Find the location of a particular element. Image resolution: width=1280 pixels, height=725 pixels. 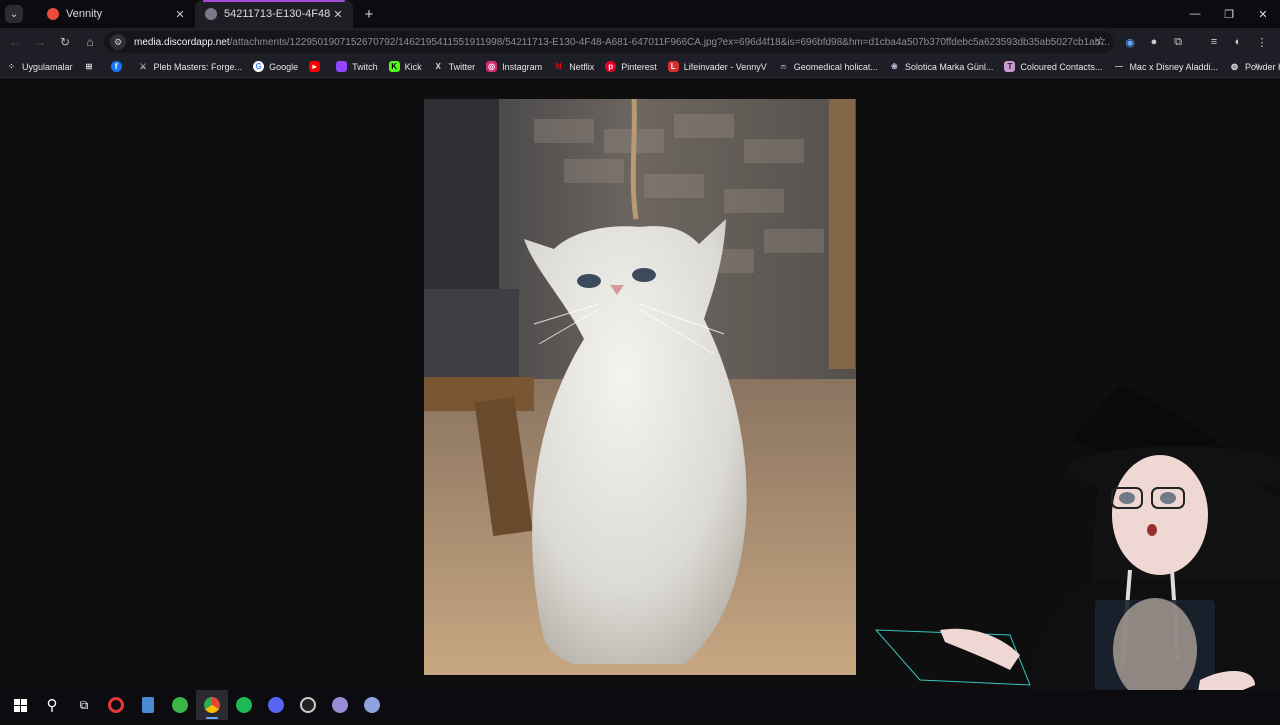

taskbar-xbox is located at coordinates (180, 705).